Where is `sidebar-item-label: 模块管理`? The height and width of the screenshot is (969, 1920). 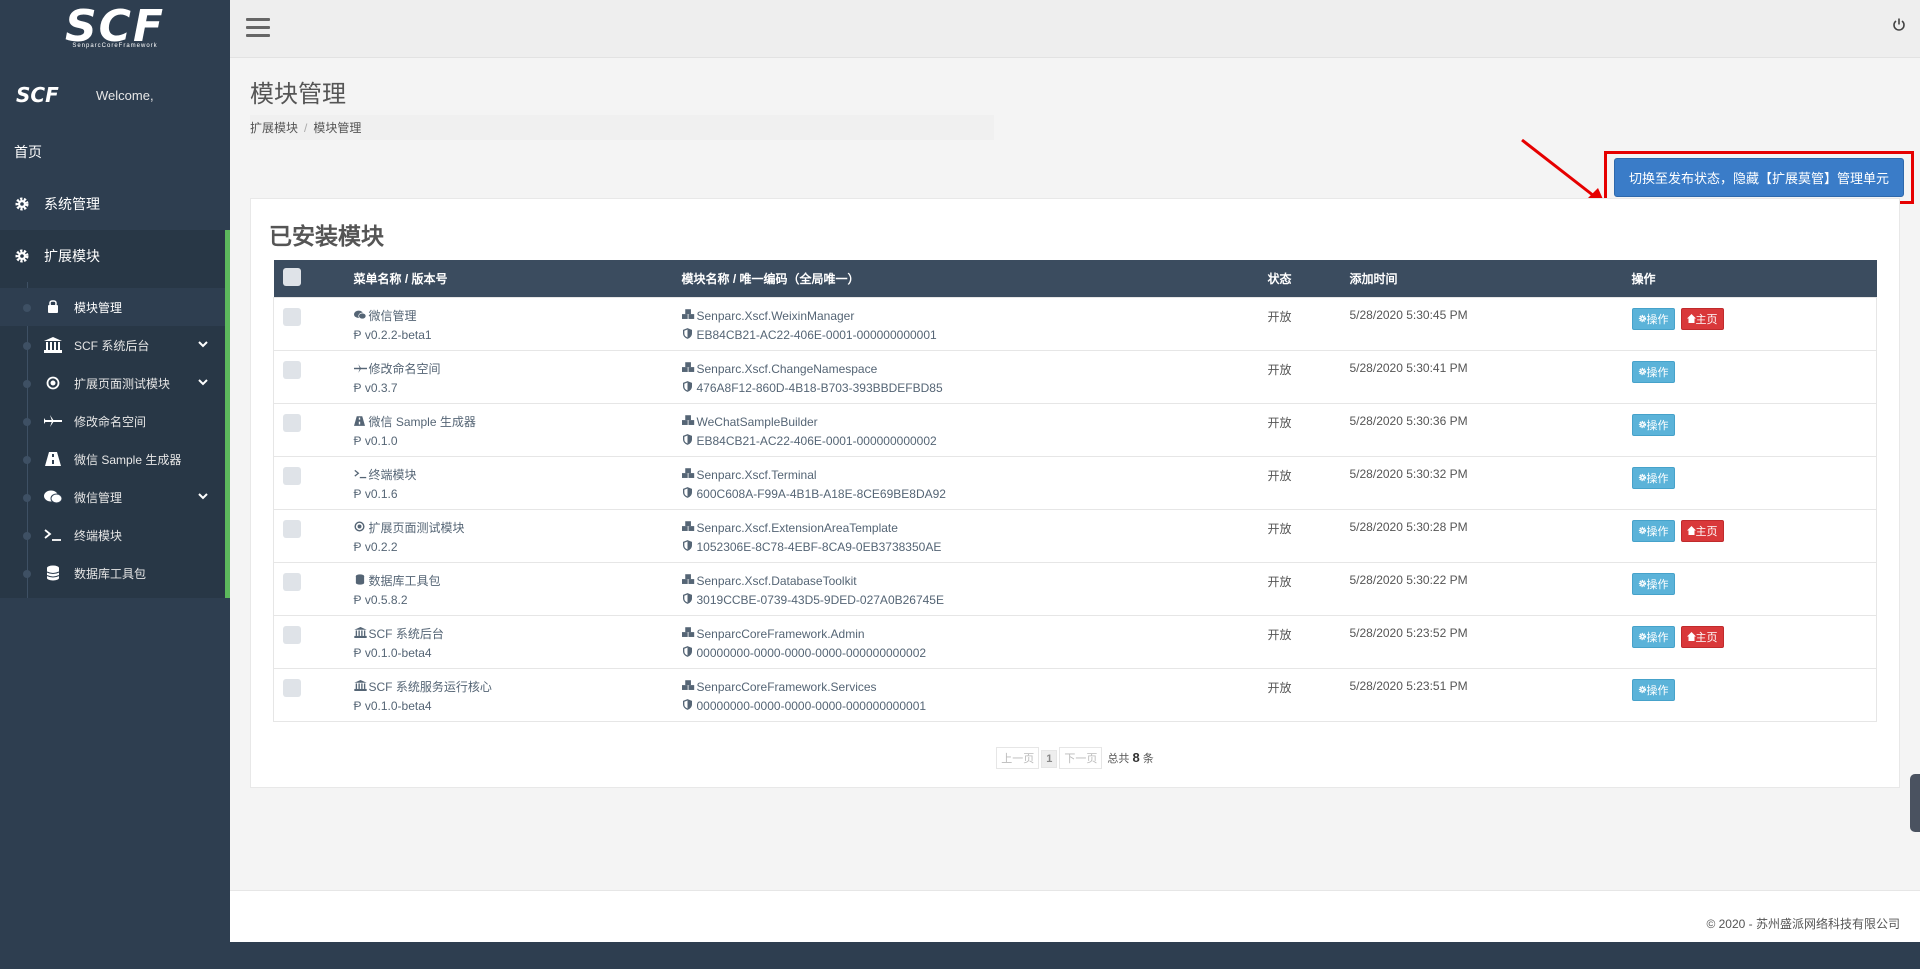 sidebar-item-label: 模块管理 is located at coordinates (98, 307).